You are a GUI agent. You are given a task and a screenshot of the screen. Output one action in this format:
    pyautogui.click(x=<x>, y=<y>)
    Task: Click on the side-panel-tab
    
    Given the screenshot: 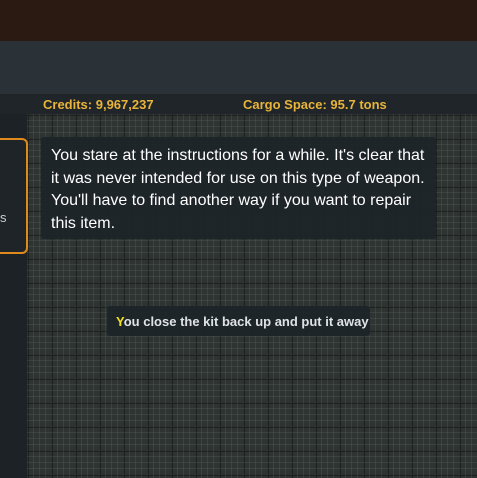 What is the action you would take?
    pyautogui.click(x=14, y=196)
    